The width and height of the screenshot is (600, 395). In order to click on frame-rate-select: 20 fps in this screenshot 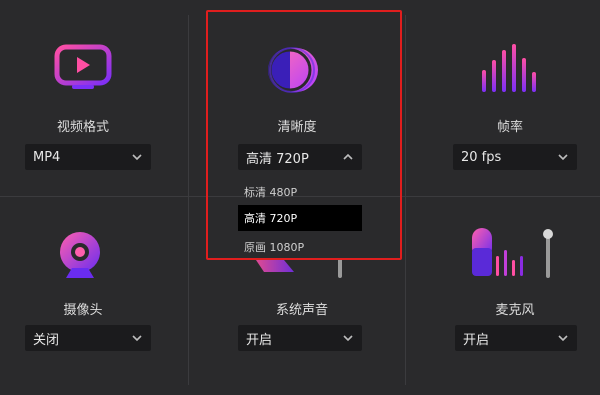, I will do `click(515, 157)`.